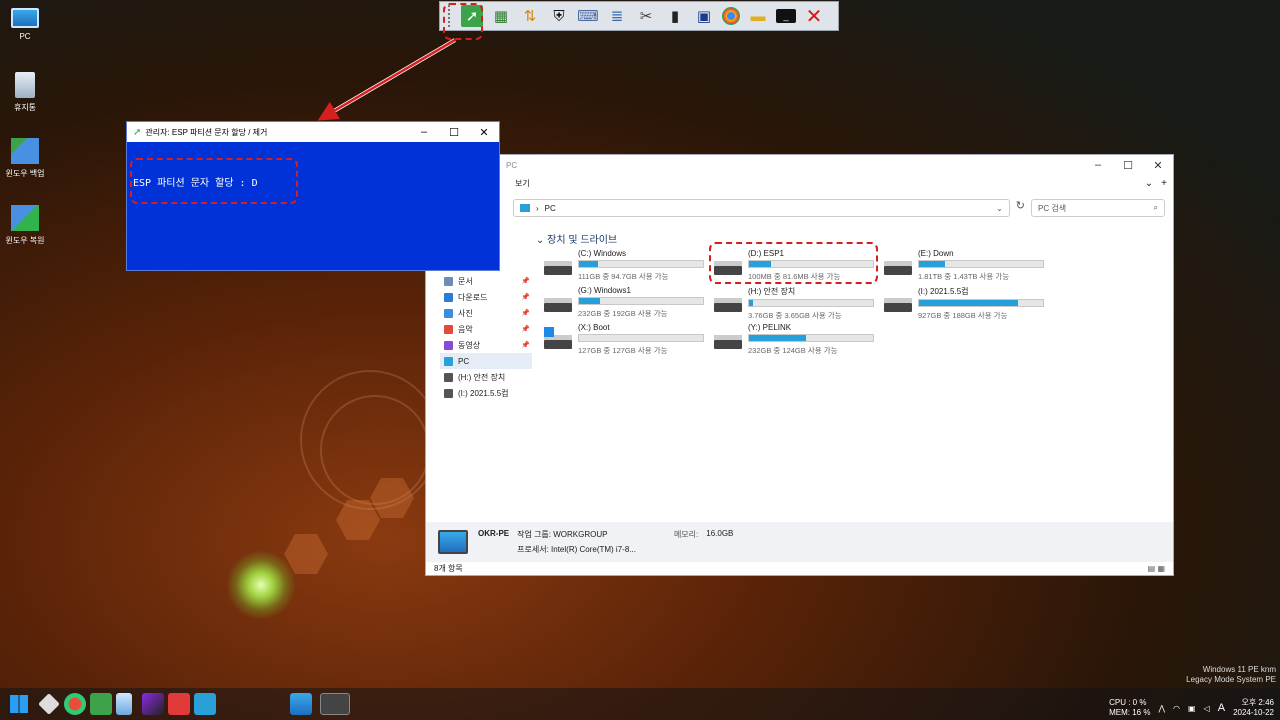 This screenshot has width=1280, height=720. Describe the element at coordinates (464, 361) in the screenshot. I see `nav-item-label: PC` at that location.